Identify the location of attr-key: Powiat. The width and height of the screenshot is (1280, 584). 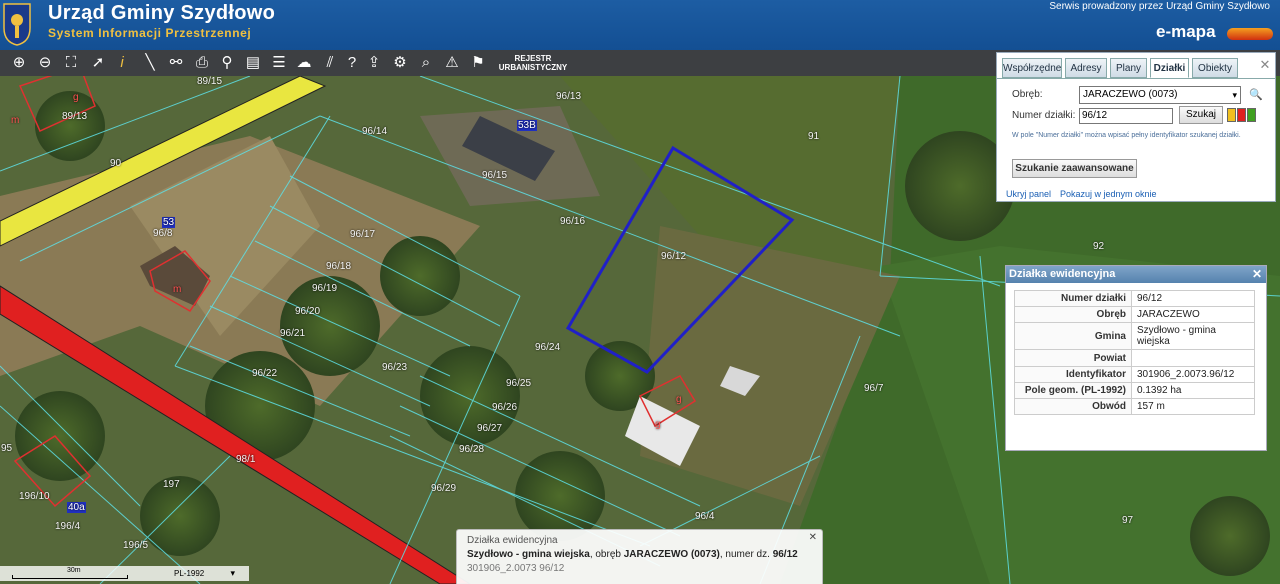
(1073, 358).